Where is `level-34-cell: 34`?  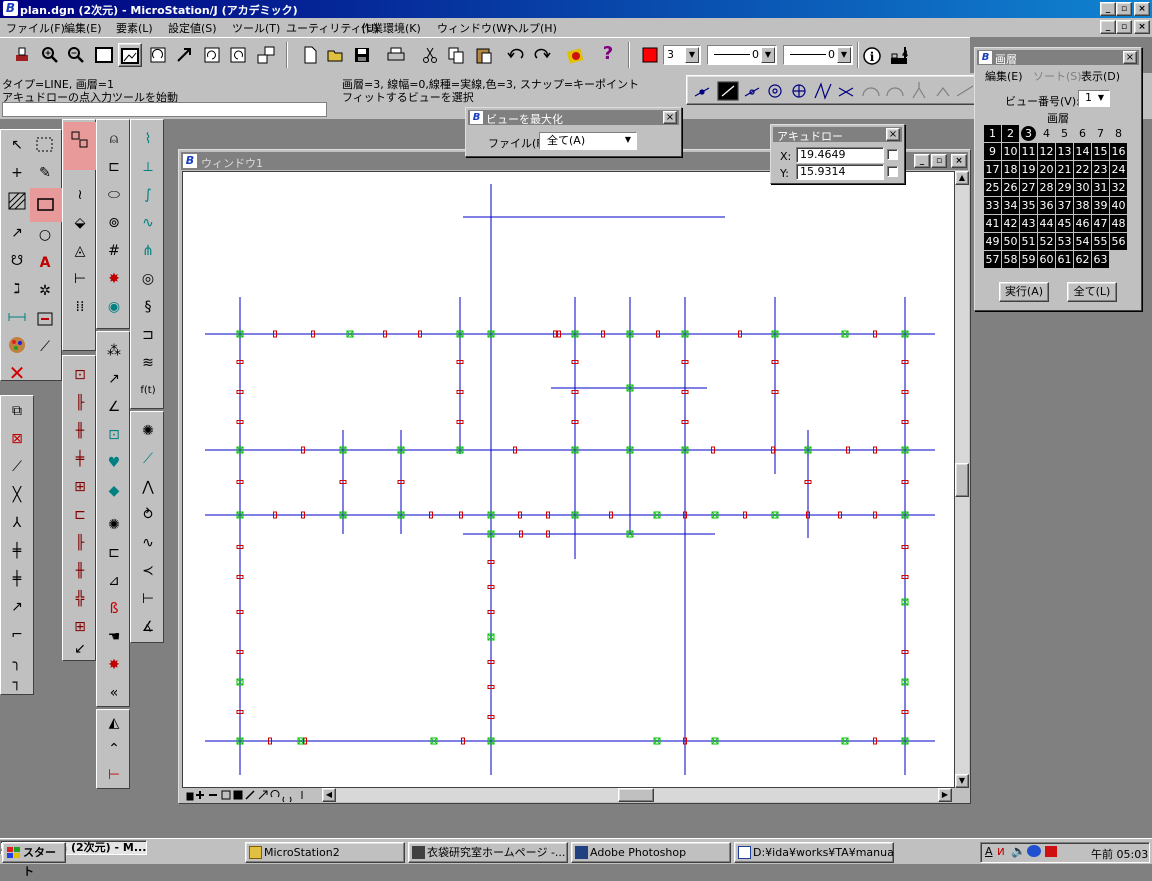 level-34-cell: 34 is located at coordinates (1010, 205).